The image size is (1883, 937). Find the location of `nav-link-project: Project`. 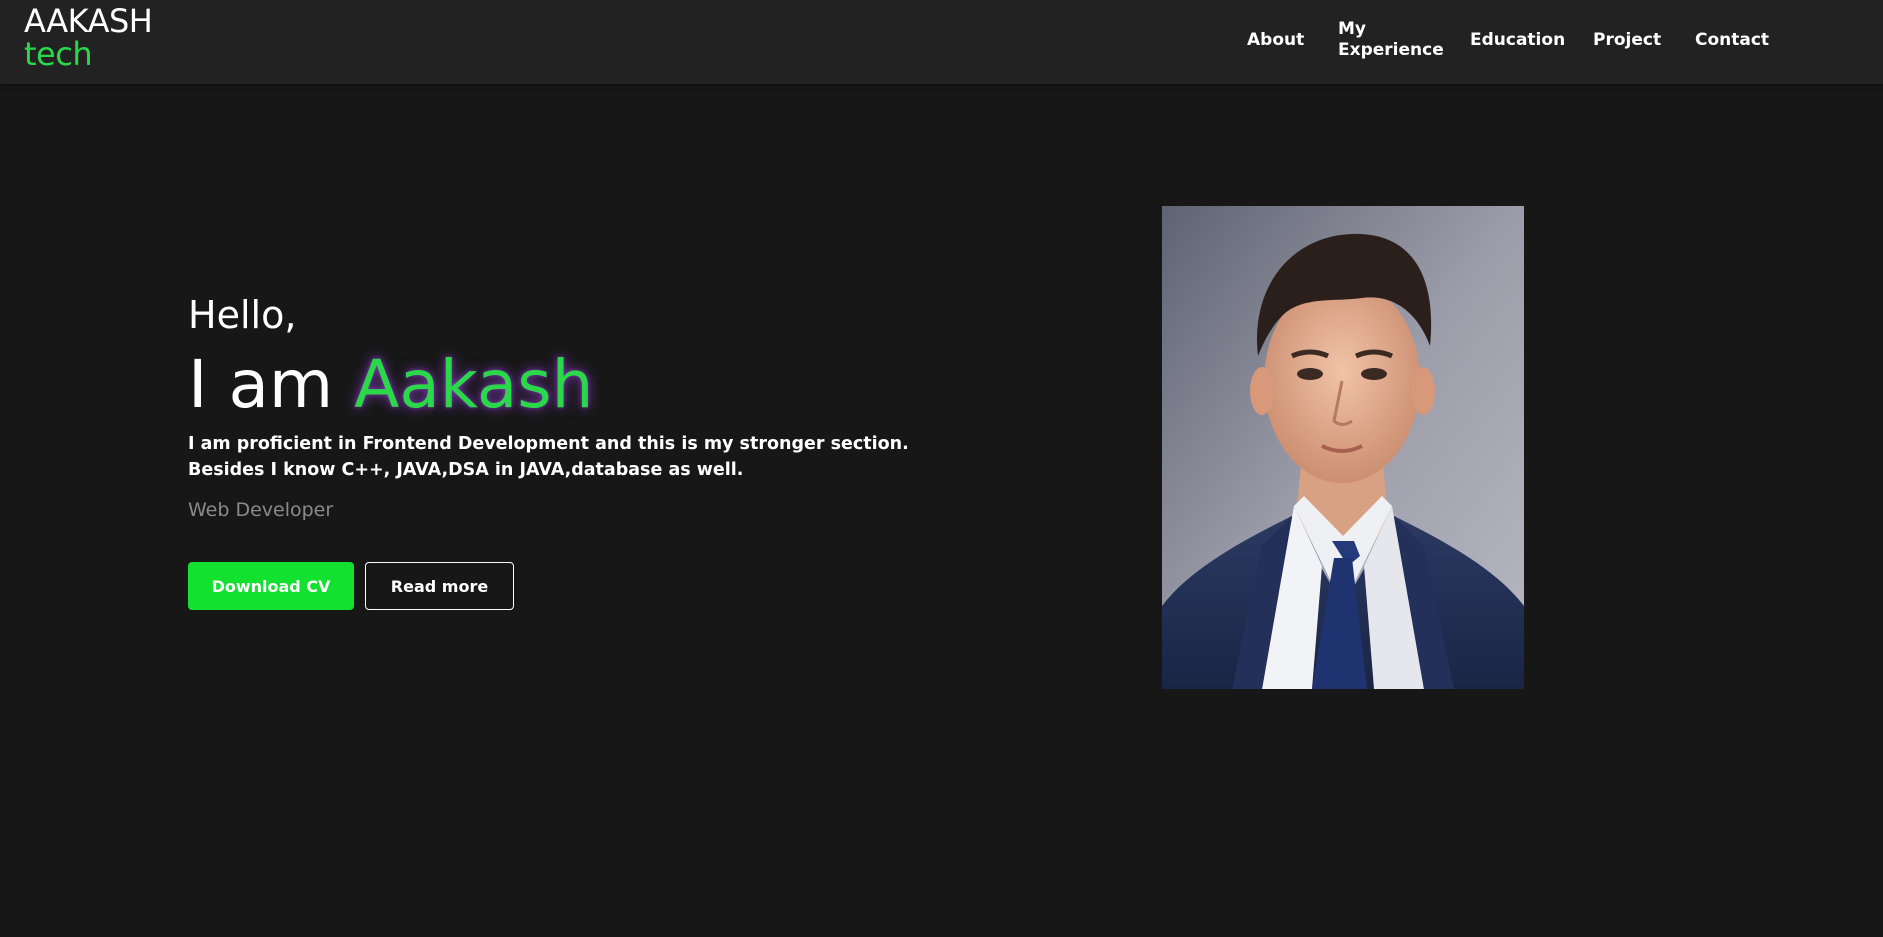

nav-link-project: Project is located at coordinates (1627, 40).